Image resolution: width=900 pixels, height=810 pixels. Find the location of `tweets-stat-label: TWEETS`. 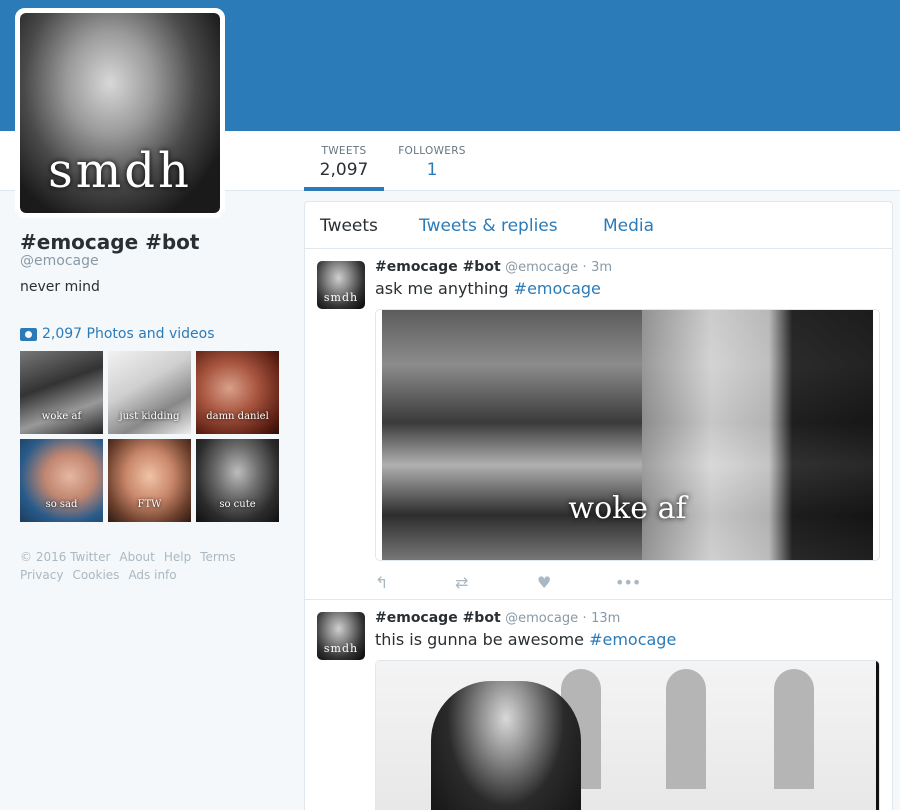

tweets-stat-label: TWEETS is located at coordinates (344, 151).